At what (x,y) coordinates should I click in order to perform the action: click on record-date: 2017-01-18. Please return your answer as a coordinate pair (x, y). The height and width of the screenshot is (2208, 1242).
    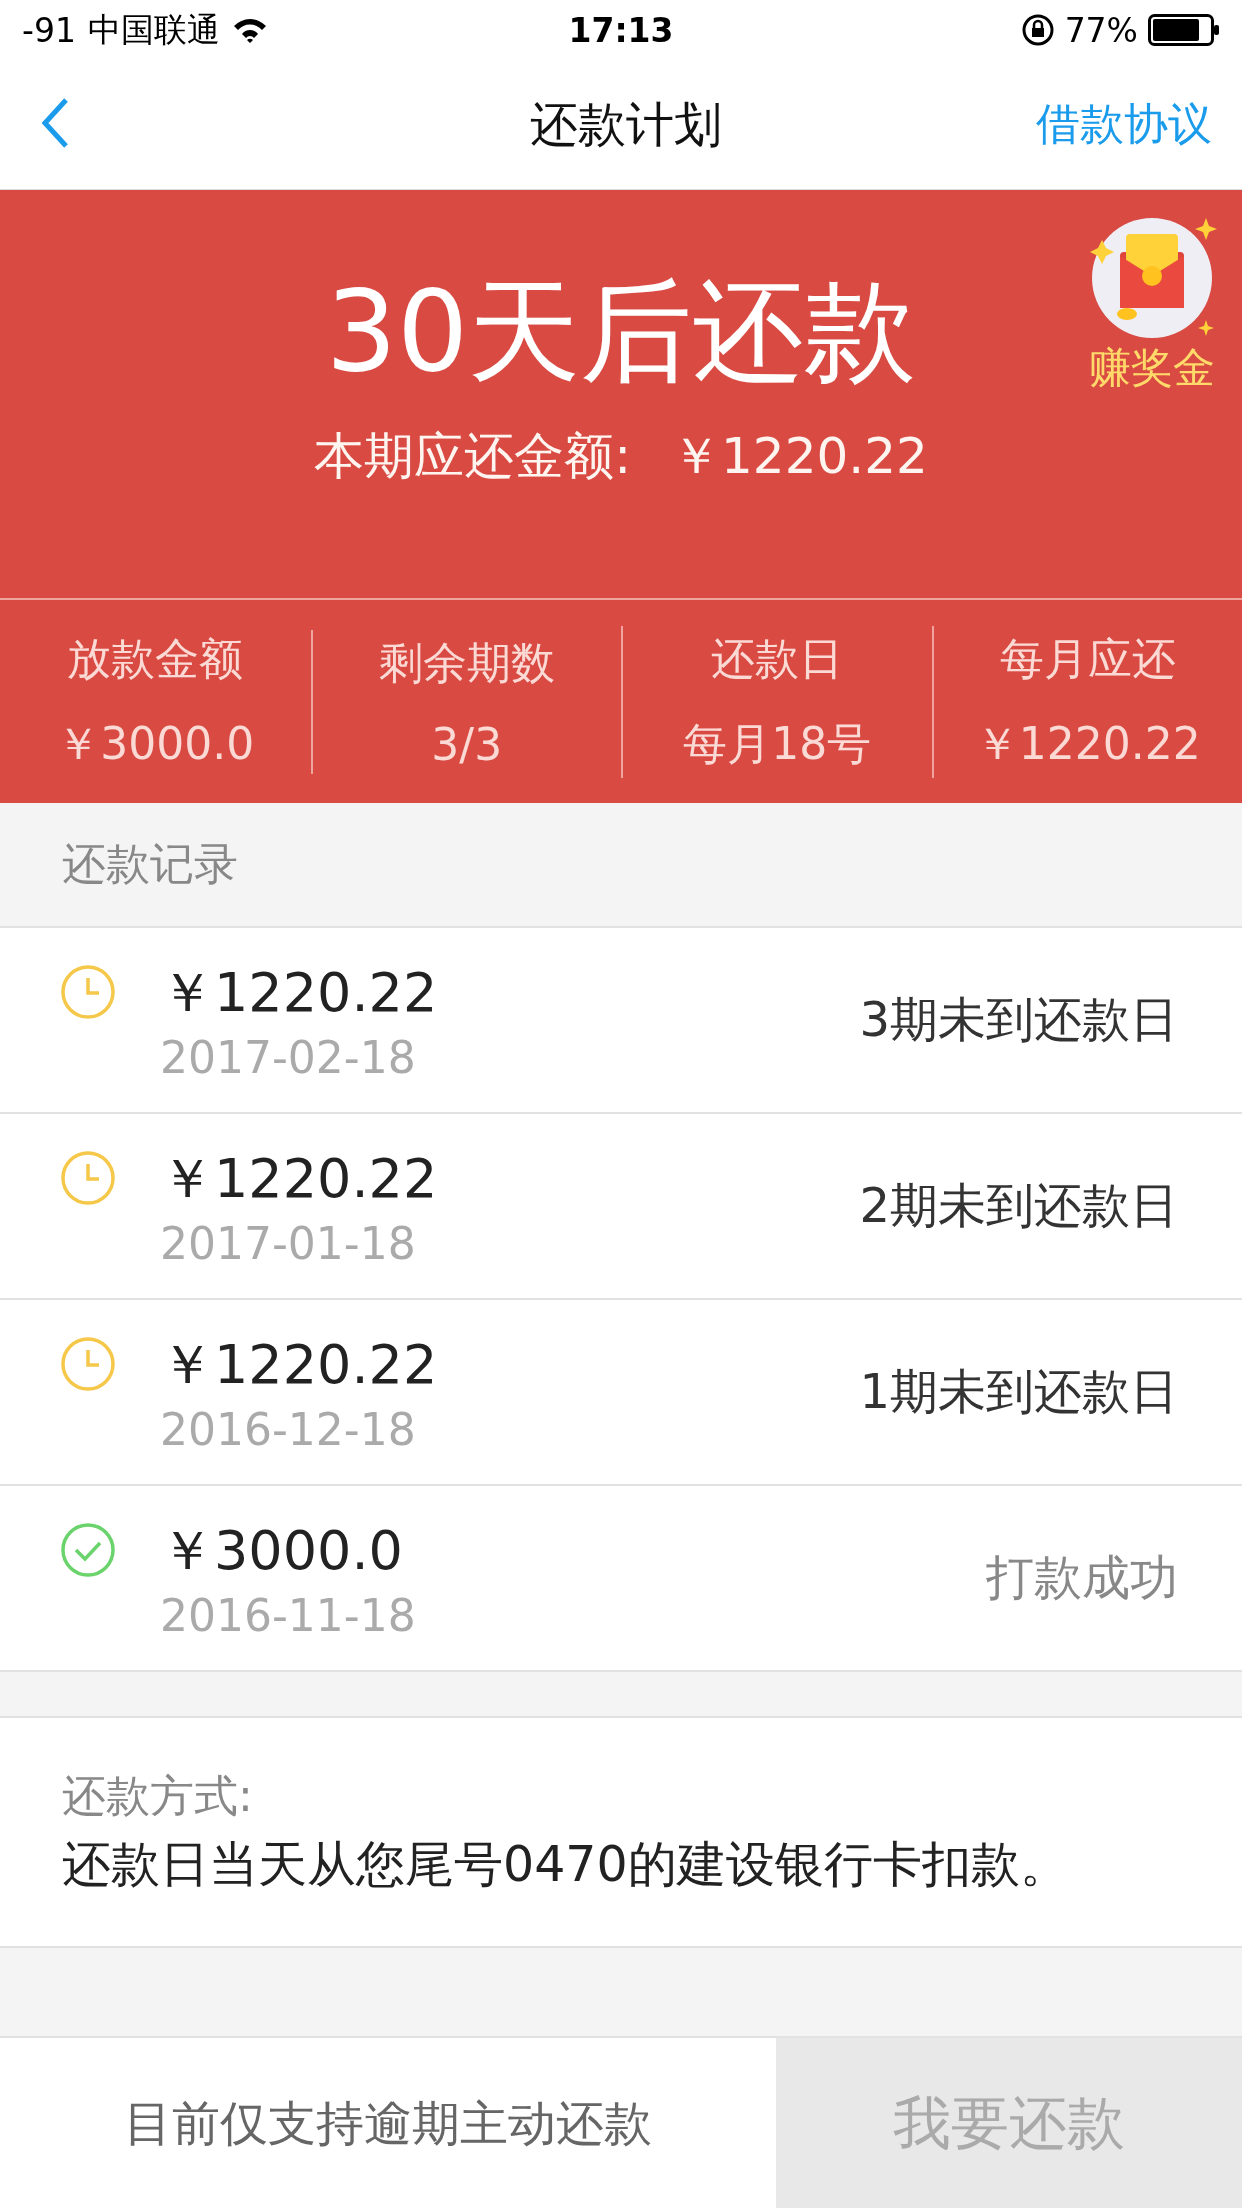
    Looking at the image, I should click on (288, 1243).